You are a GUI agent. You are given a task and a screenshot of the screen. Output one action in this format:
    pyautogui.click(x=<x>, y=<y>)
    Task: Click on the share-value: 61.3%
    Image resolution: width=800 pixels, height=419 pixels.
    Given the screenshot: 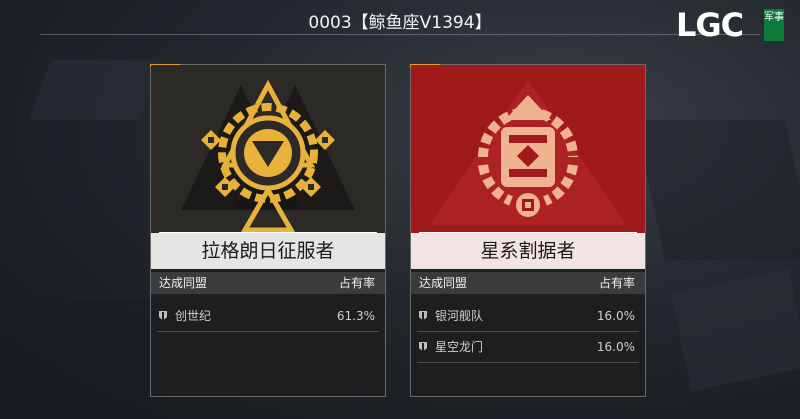 What is the action you would take?
    pyautogui.click(x=355, y=316)
    